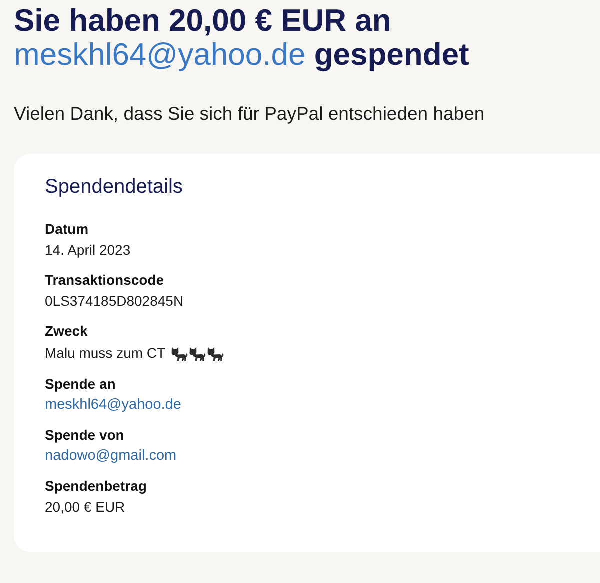 The height and width of the screenshot is (583, 600). Describe the element at coordinates (85, 435) in the screenshot. I see `detail-label: Spende von` at that location.